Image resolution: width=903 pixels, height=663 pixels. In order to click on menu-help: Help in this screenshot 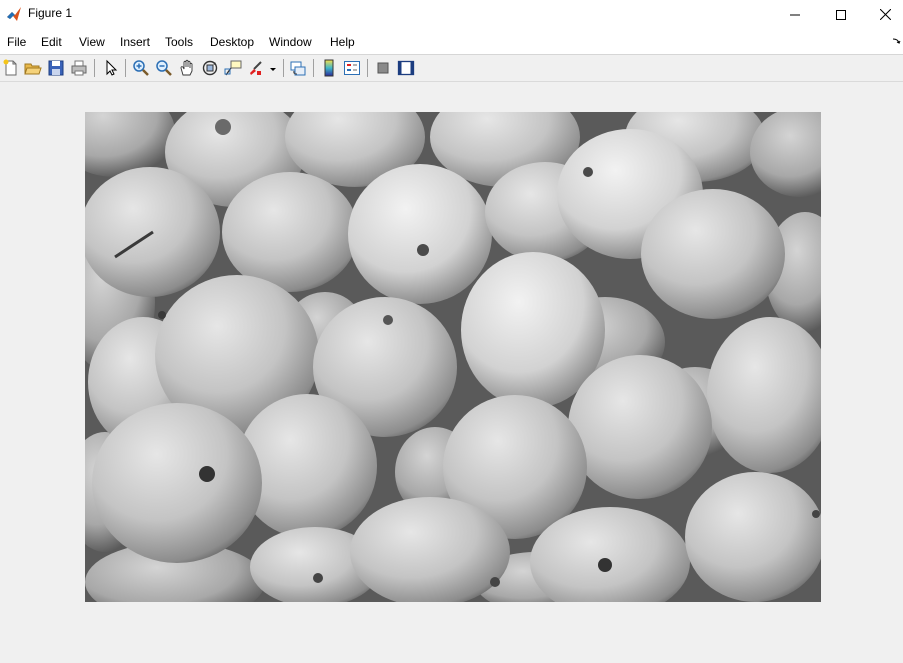, I will do `click(342, 42)`.